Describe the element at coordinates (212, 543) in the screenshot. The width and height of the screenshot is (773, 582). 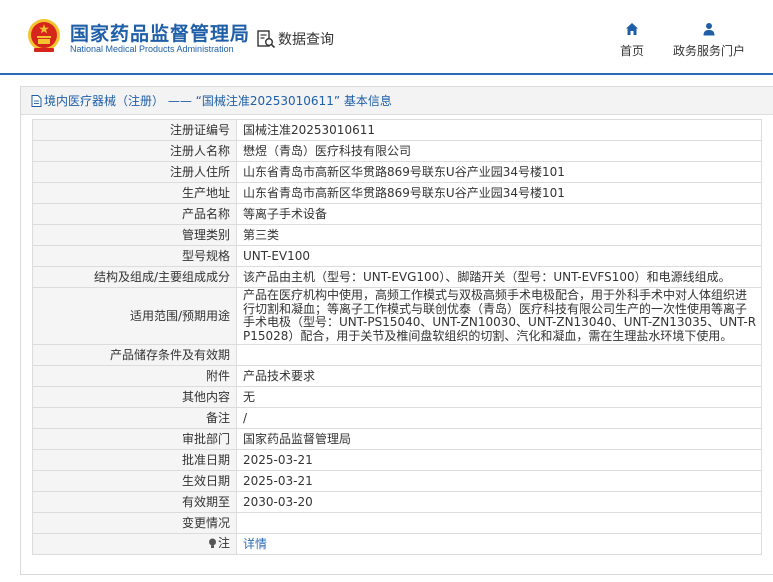
I see `lightbulb-icon` at that location.